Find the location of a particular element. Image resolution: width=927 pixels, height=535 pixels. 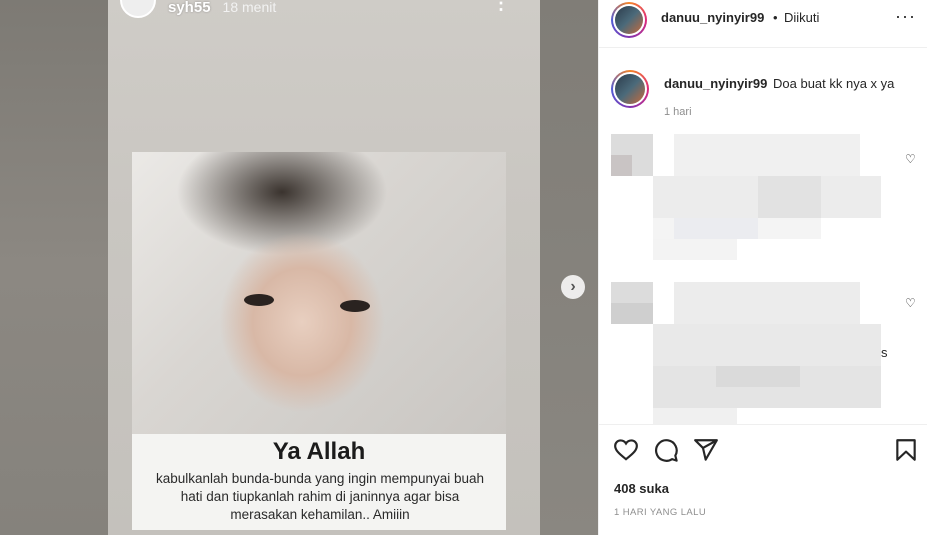

caption-time: 1 hari is located at coordinates (678, 112).